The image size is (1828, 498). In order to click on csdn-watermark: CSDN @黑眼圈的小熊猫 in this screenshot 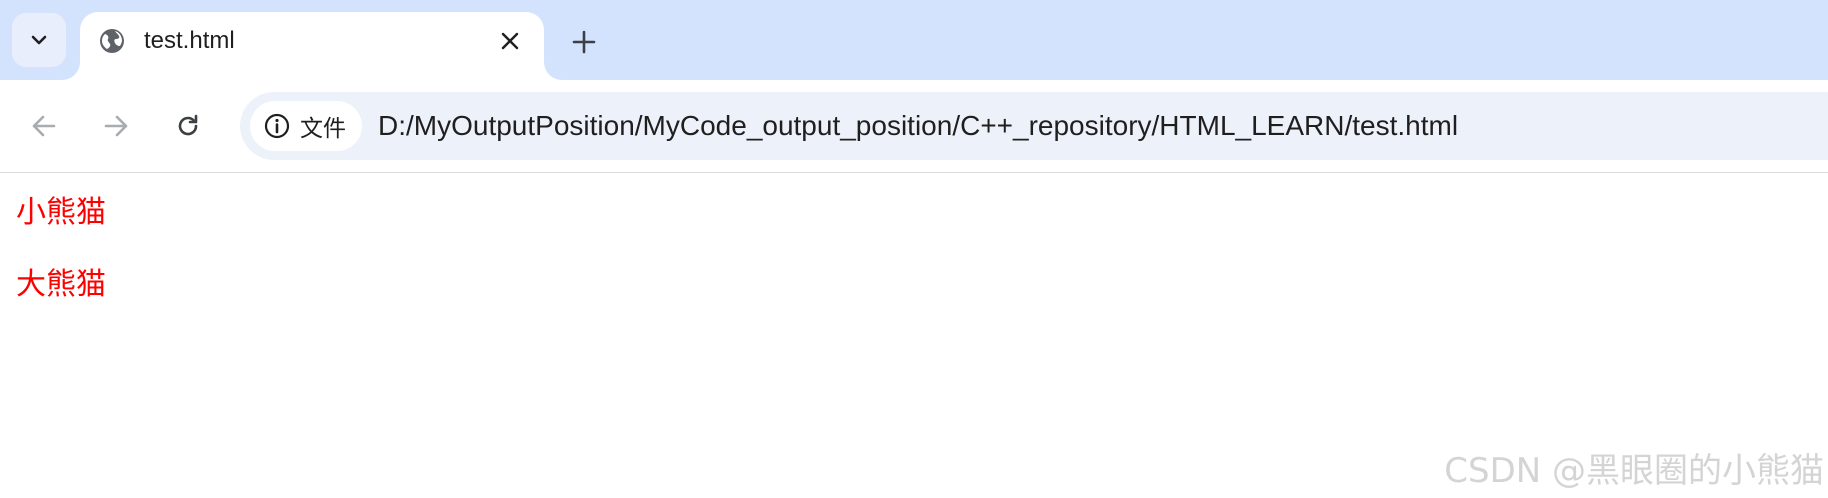, I will do `click(1634, 471)`.